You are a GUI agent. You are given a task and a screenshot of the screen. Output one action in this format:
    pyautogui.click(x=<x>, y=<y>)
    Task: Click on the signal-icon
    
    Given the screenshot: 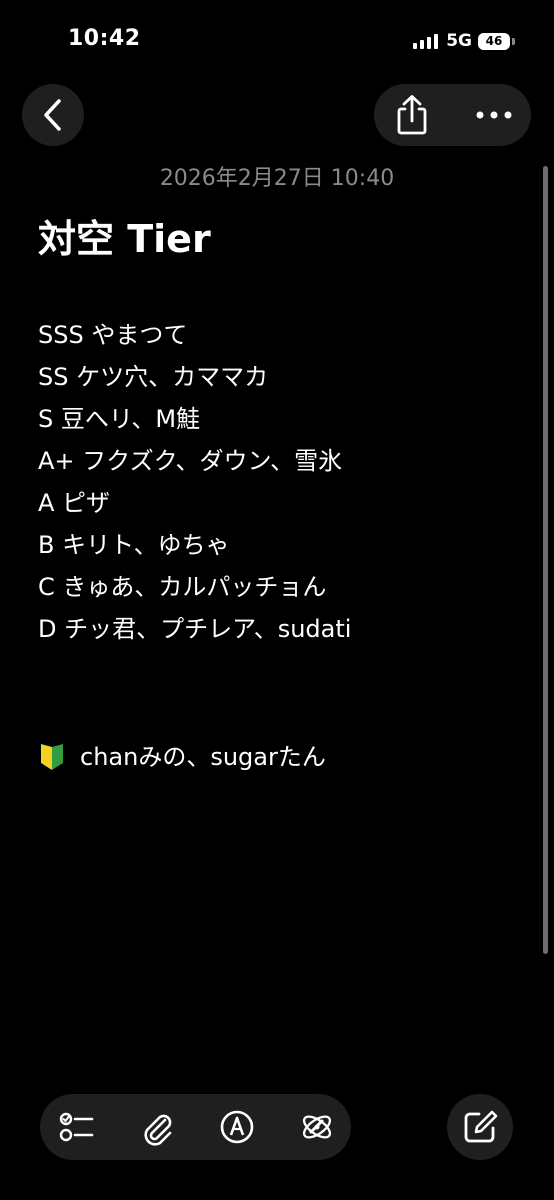 What is the action you would take?
    pyautogui.click(x=426, y=41)
    